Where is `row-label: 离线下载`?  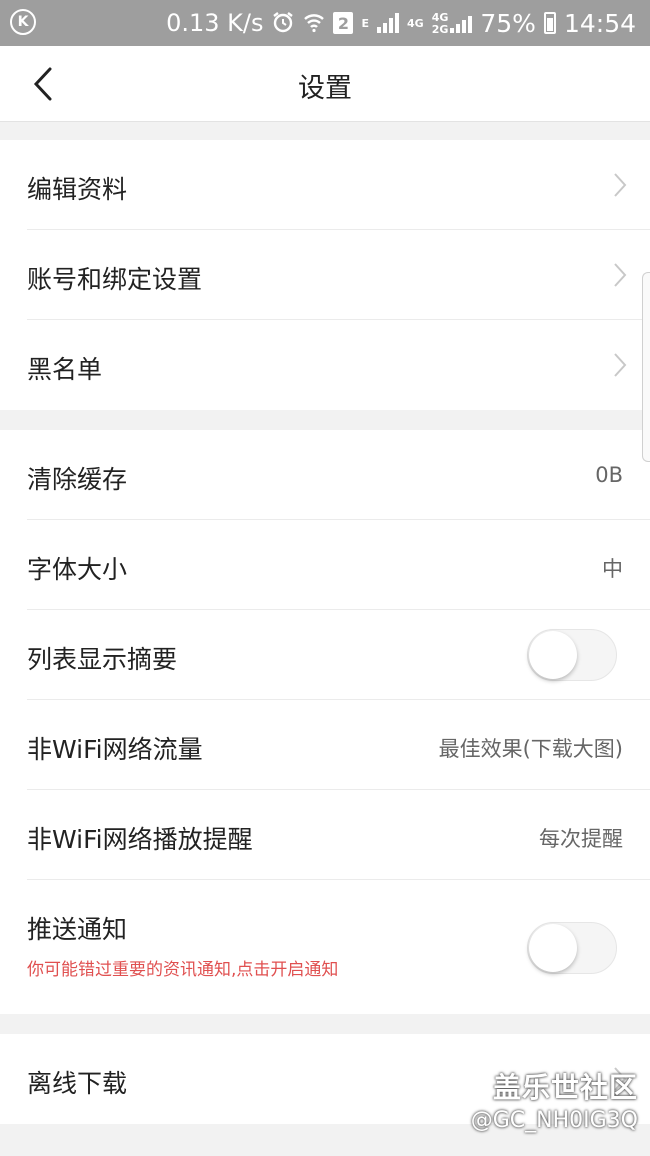 row-label: 离线下载 is located at coordinates (77, 1083).